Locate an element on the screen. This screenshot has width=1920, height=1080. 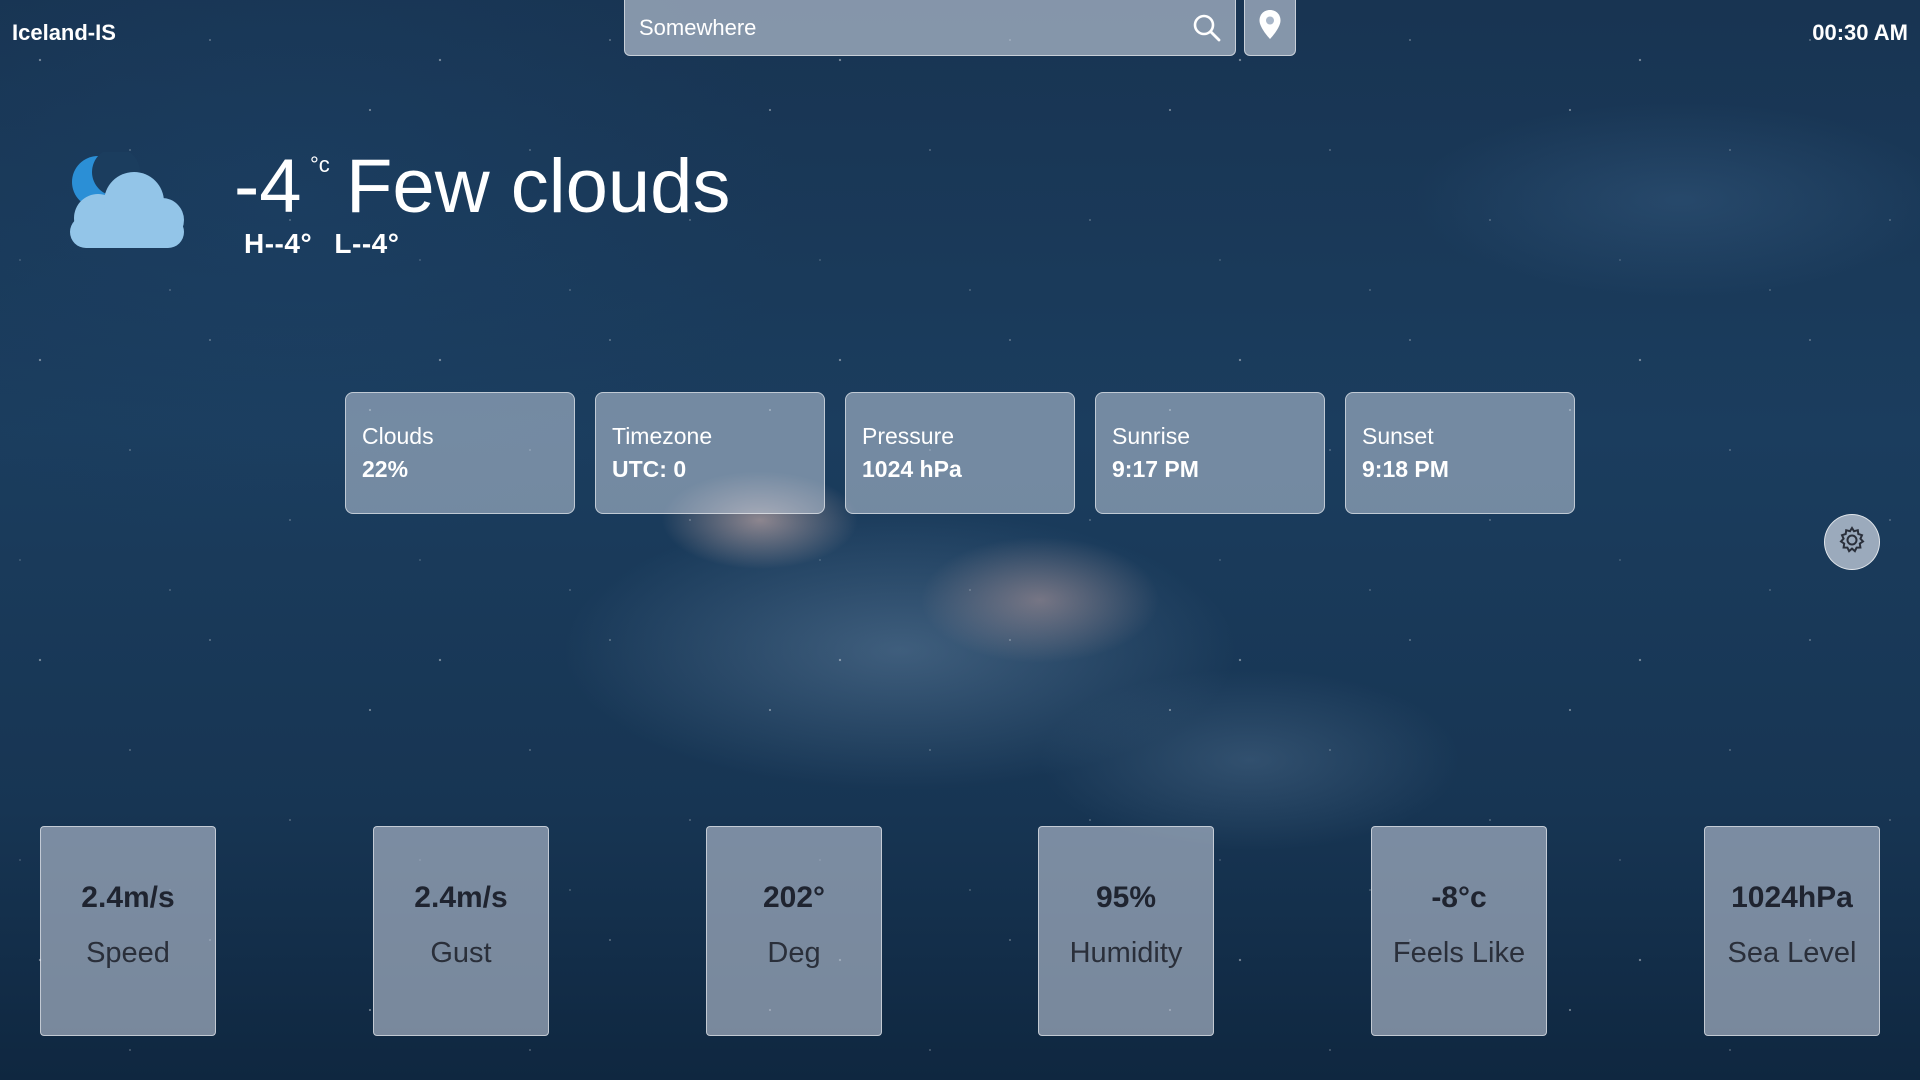
temperature-unit: °c is located at coordinates (320, 164).